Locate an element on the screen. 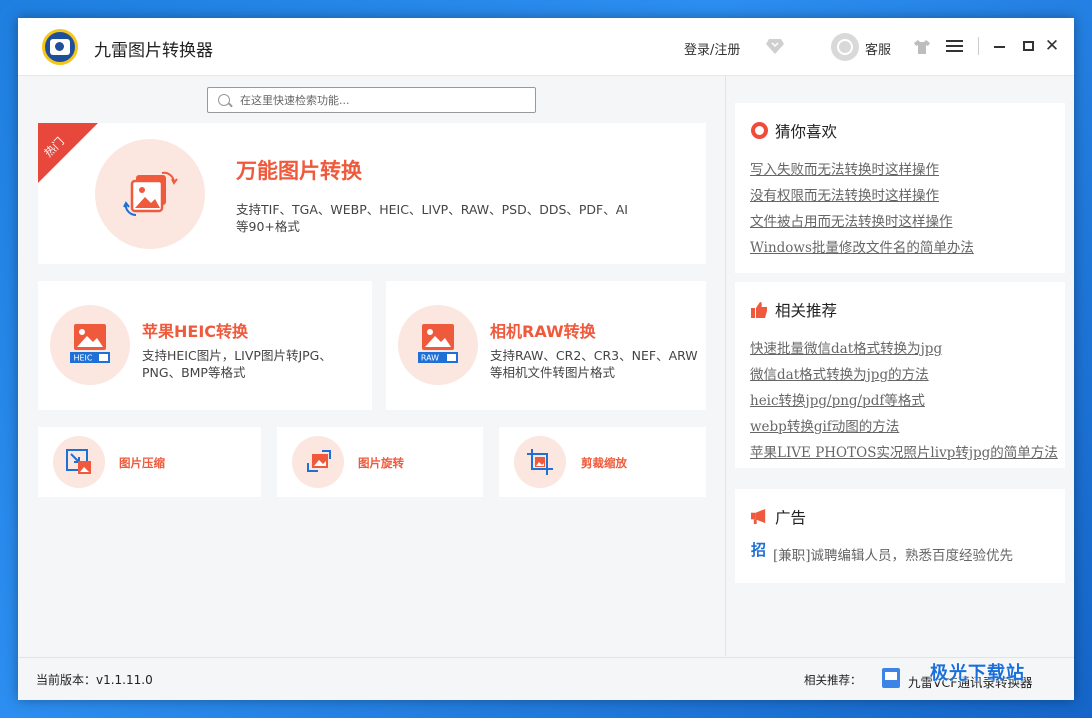 The height and width of the screenshot is (718, 1092). universal-convert-icon-bg is located at coordinates (150, 194).